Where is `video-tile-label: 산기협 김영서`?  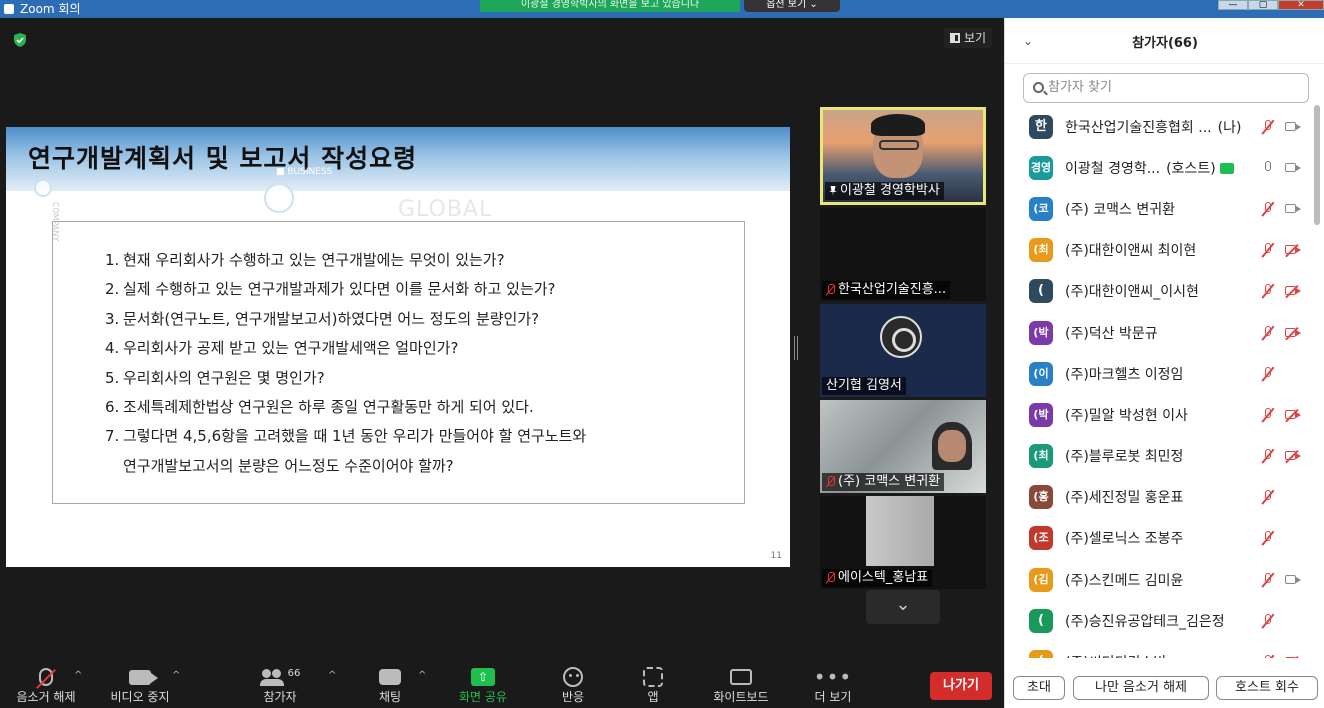 video-tile-label: 산기협 김영서 is located at coordinates (864, 386).